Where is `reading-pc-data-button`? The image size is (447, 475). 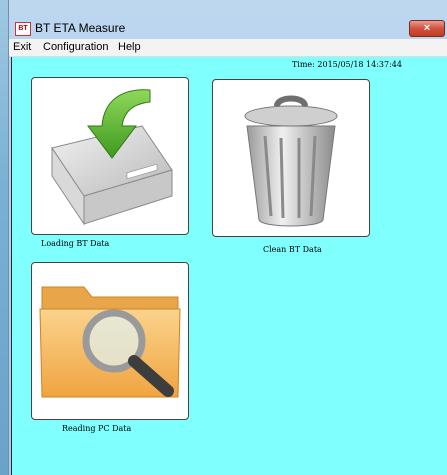
reading-pc-data-button is located at coordinates (110, 341).